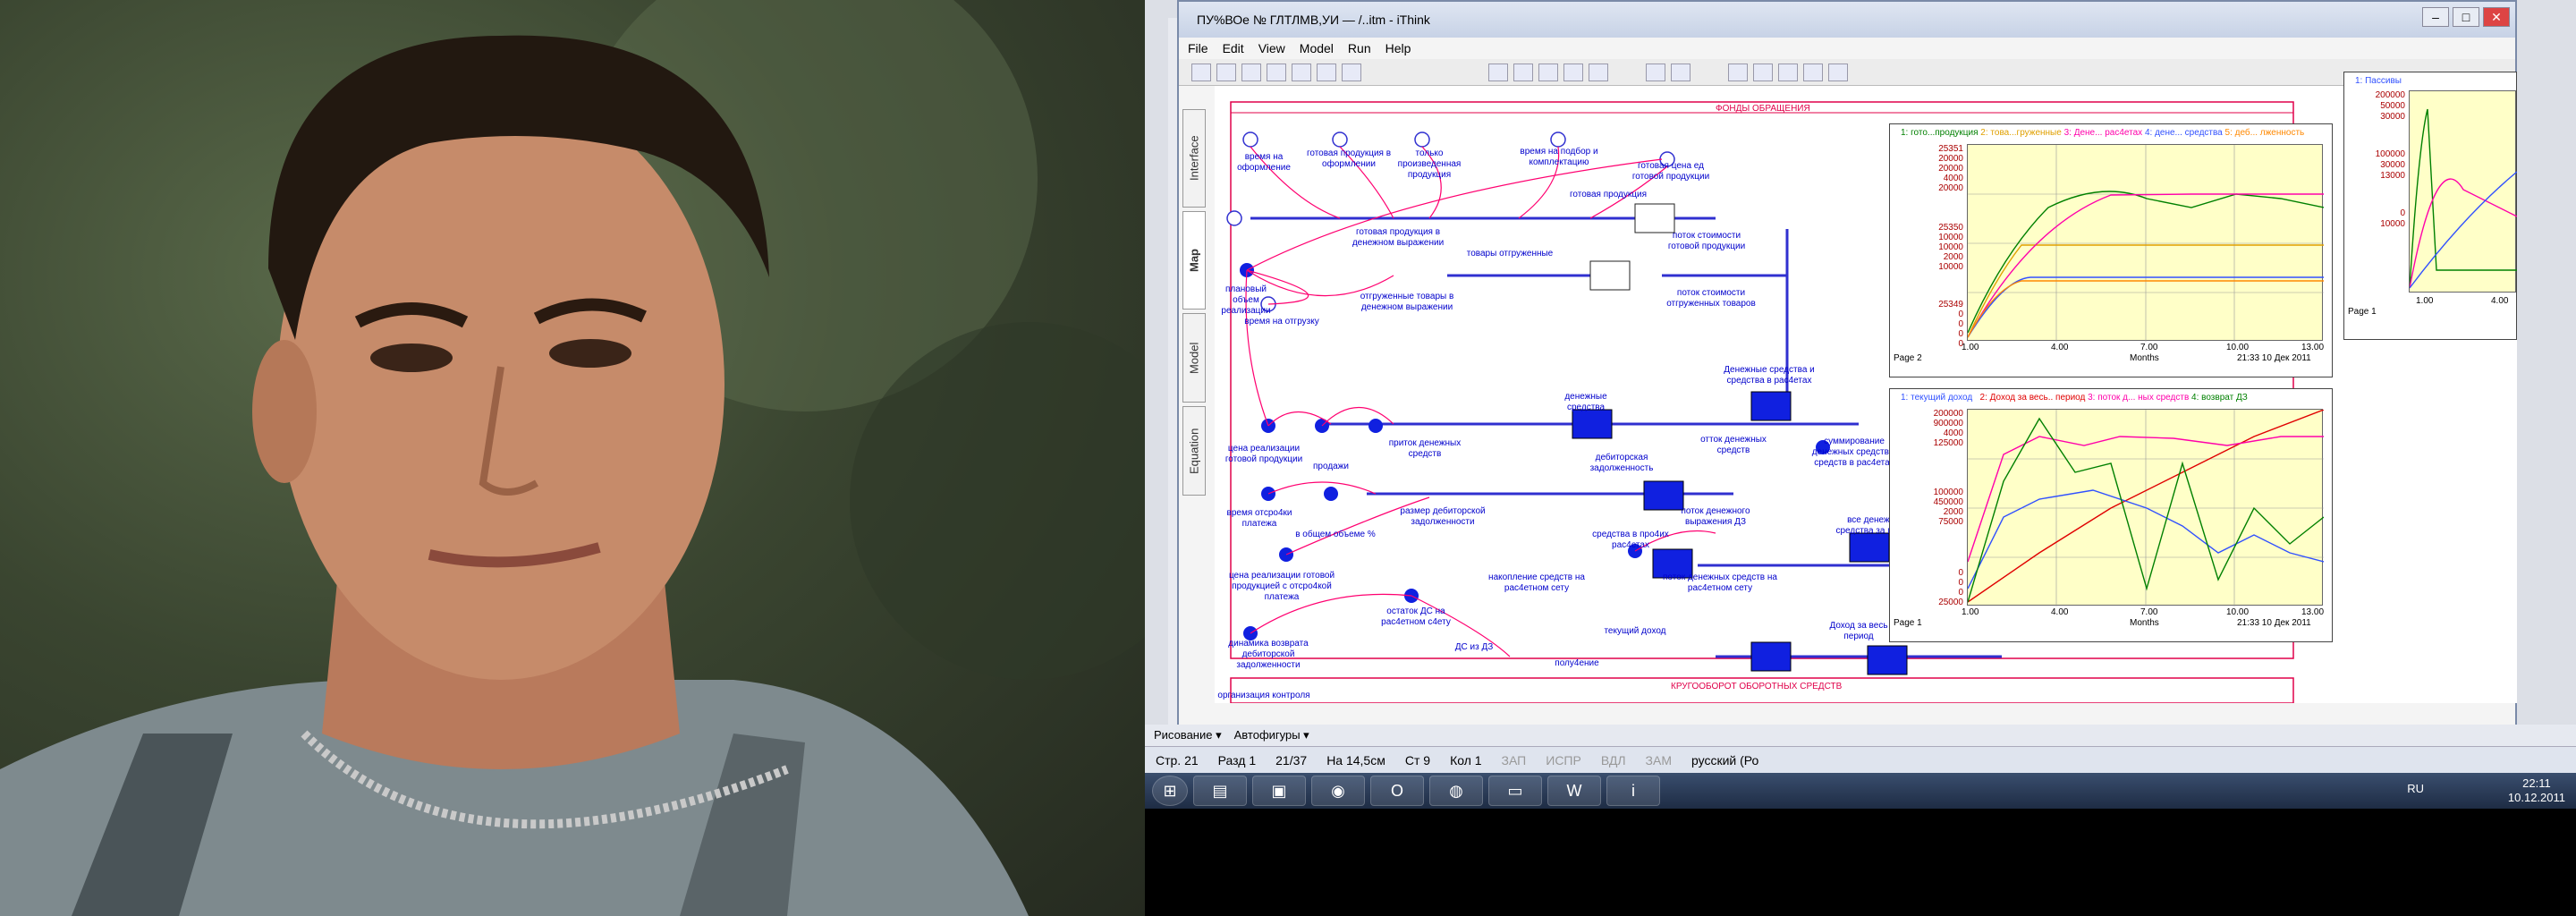 The width and height of the screenshot is (2576, 916). I want to click on pointer-tool-icon, so click(1738, 72).